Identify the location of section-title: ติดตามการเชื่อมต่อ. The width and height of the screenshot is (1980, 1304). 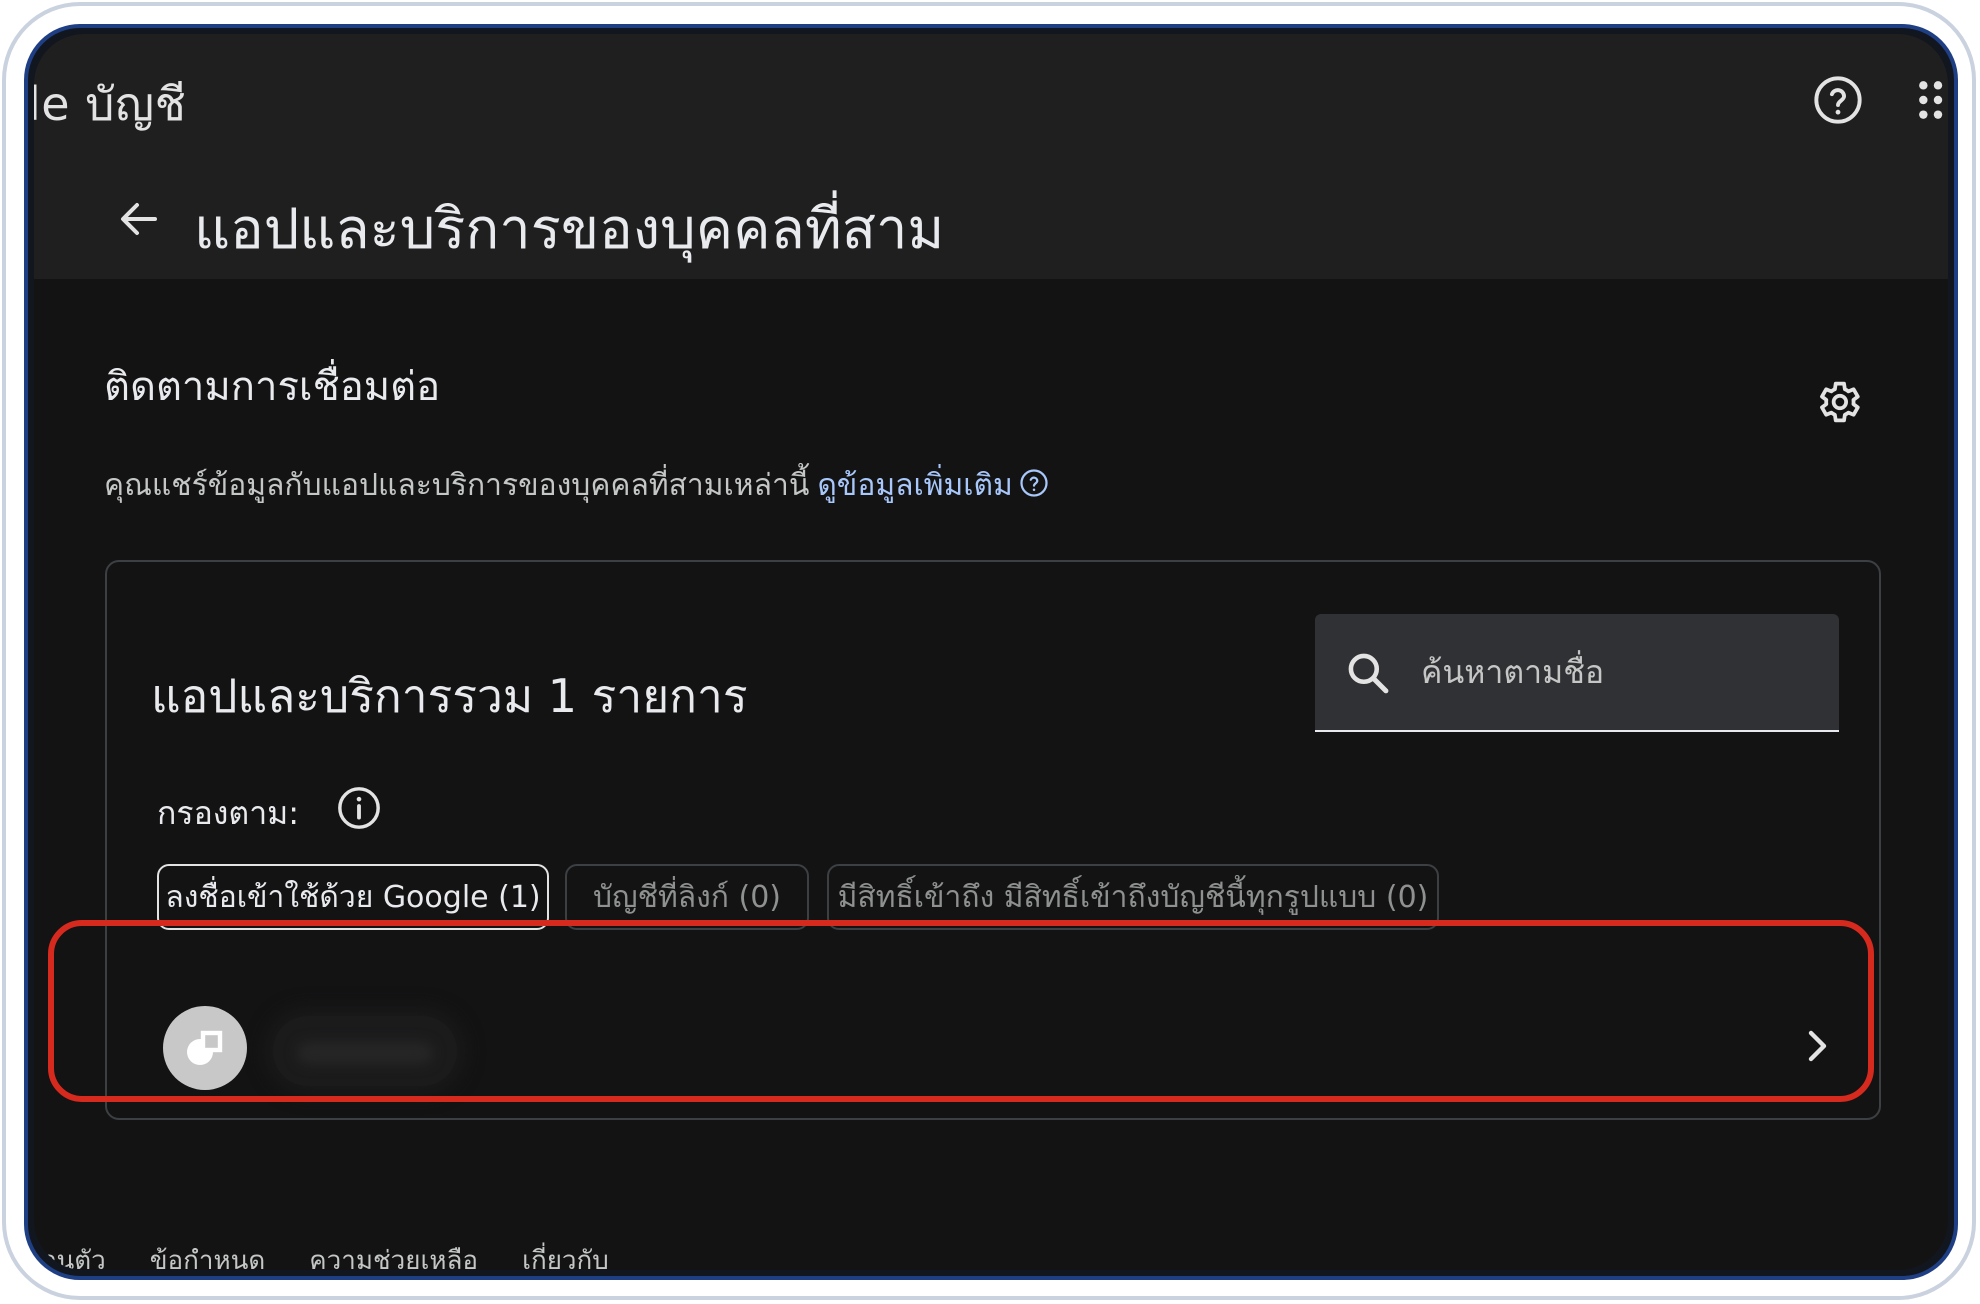
(272, 387).